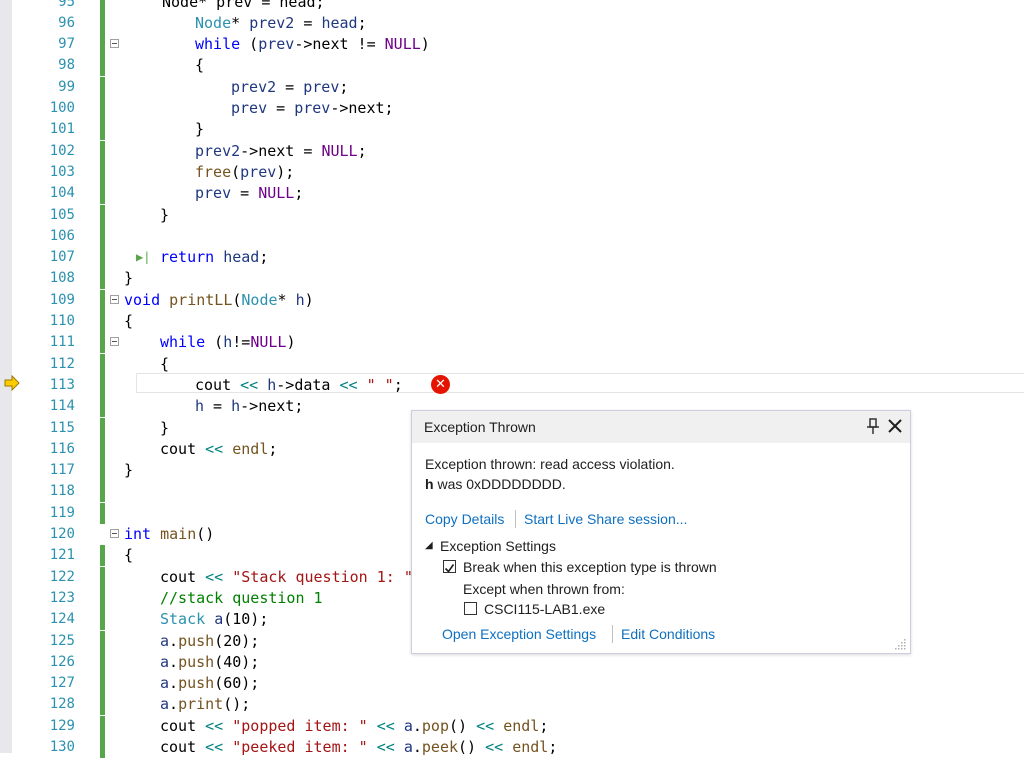 Image resolution: width=1024 pixels, height=758 pixels. Describe the element at coordinates (62, 640) in the screenshot. I see `line-number: 125` at that location.